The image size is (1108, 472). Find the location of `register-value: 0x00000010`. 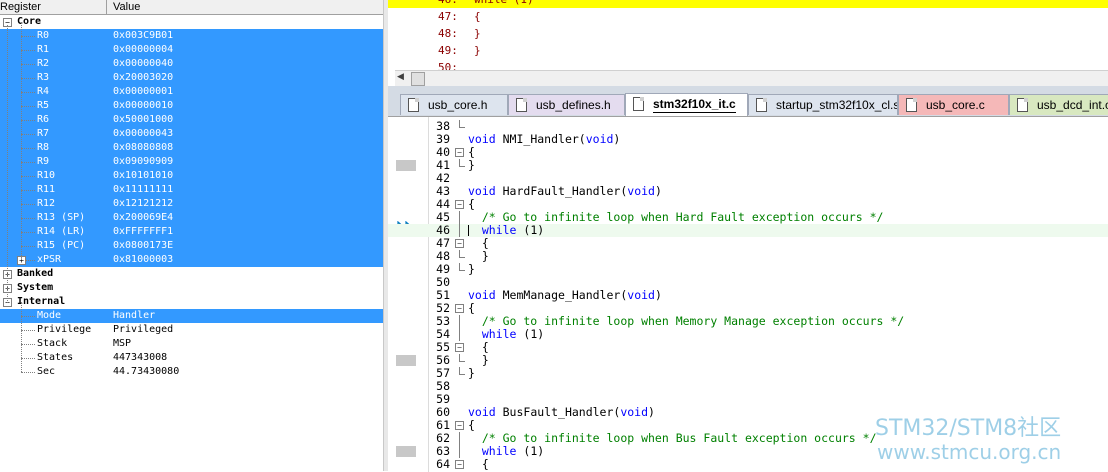

register-value: 0x00000010 is located at coordinates (143, 106).